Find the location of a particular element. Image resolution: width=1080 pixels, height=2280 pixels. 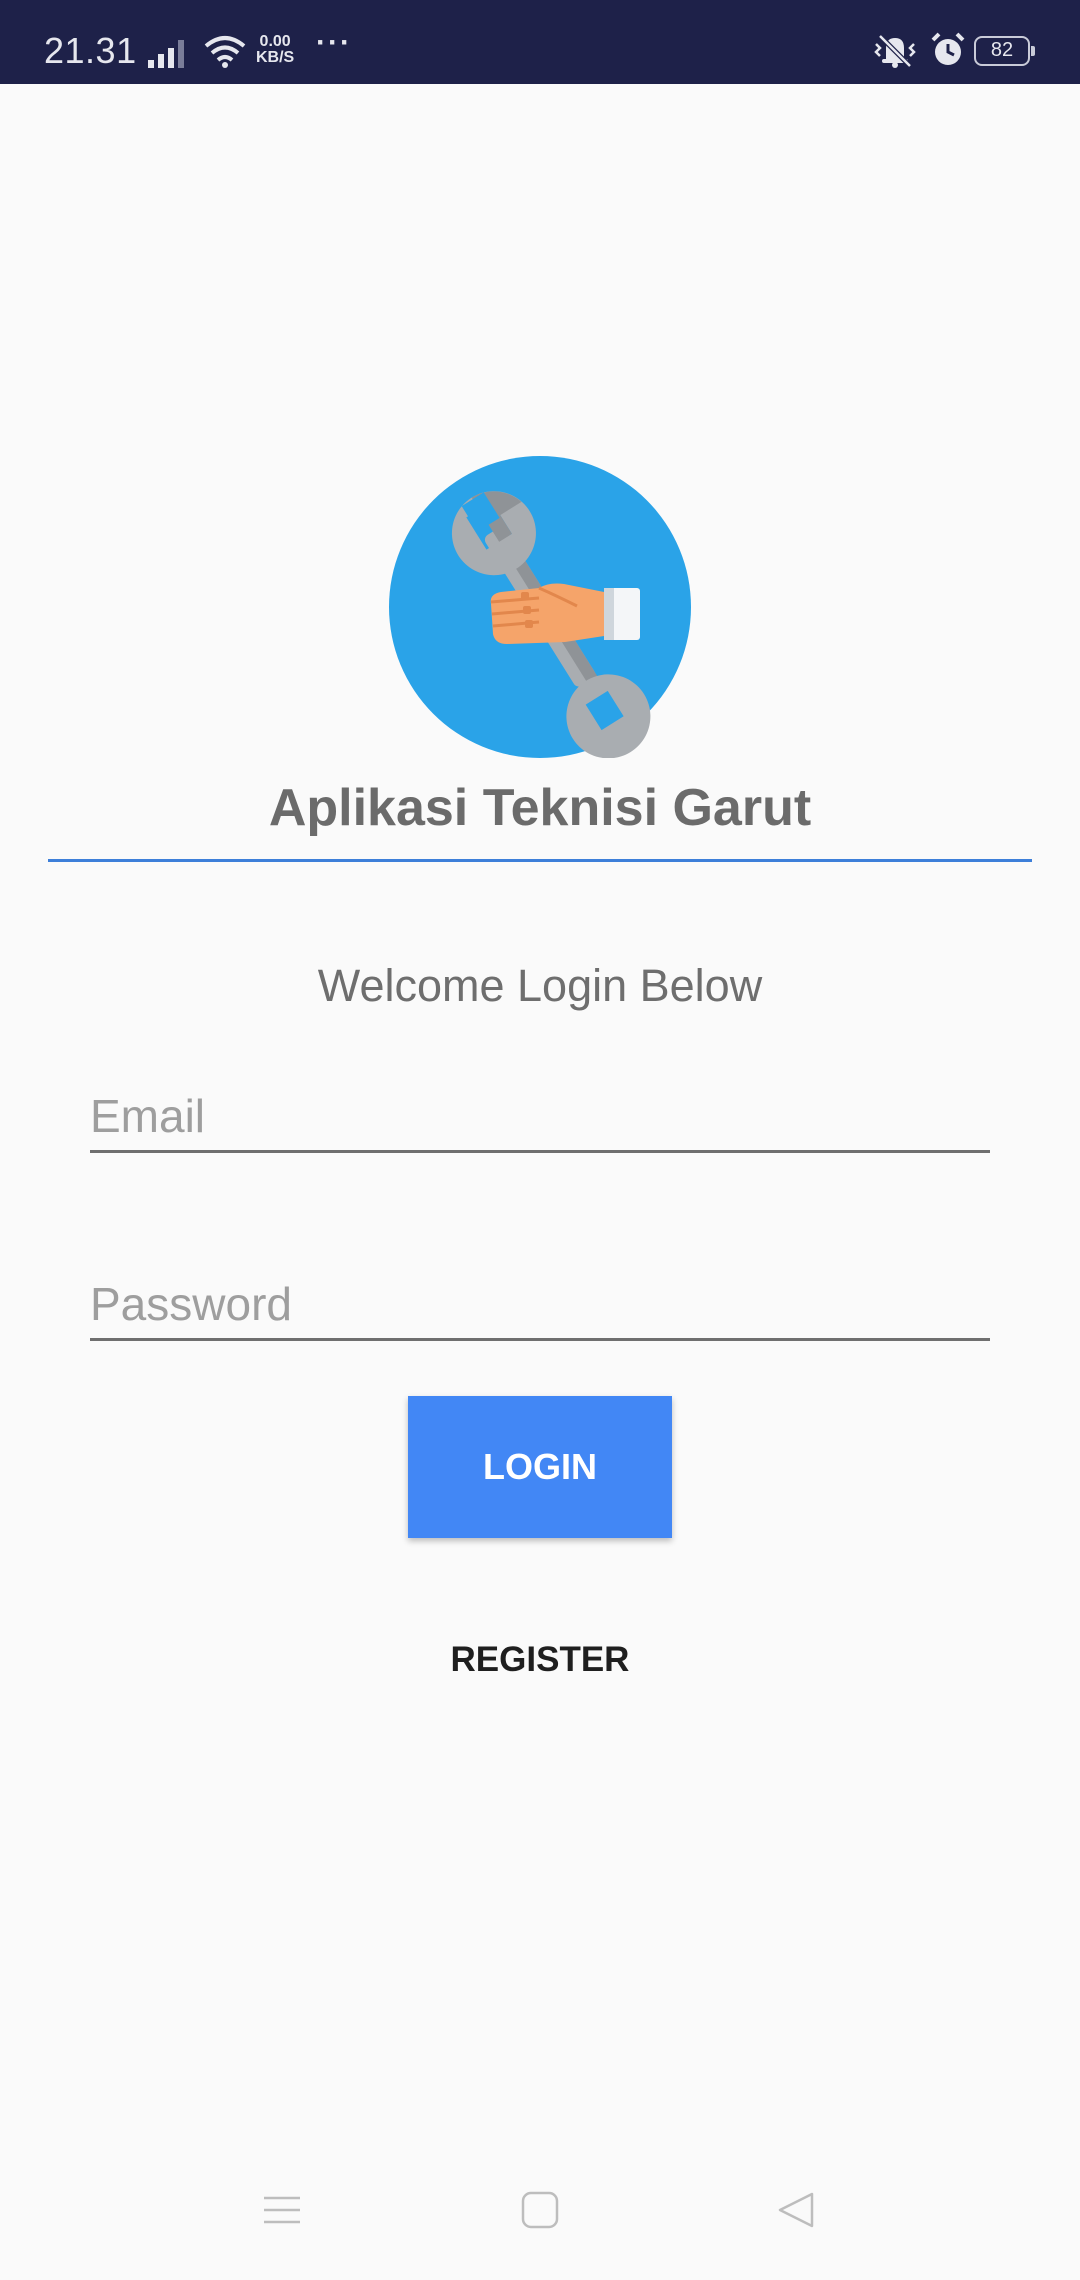

battery-icon: 82 is located at coordinates (1004, 51).